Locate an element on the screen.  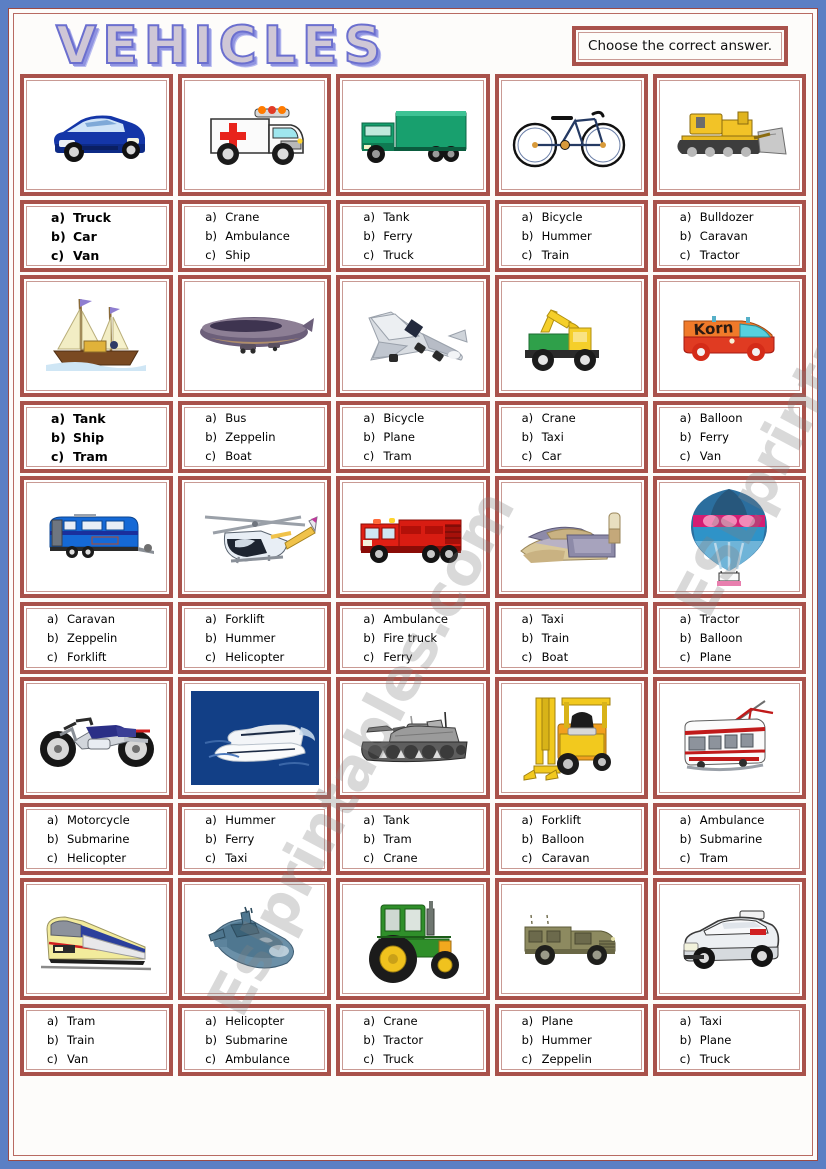
answer-card: a) Truck b) Car c) Van is located at coordinates (97, 236).